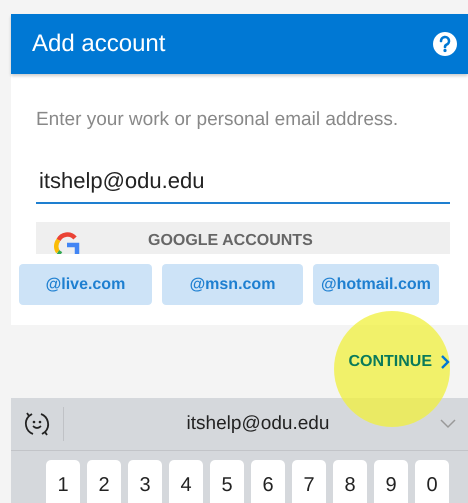 This screenshot has height=503, width=468. Describe the element at coordinates (145, 481) in the screenshot. I see `keyboard-key: 3` at that location.